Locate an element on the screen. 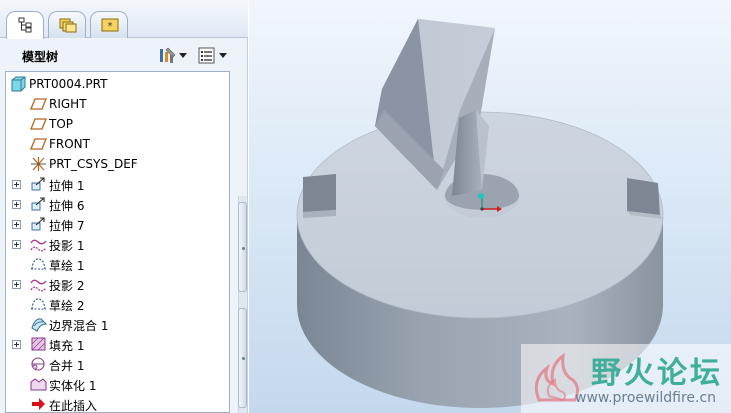 The height and width of the screenshot is (413, 731). folder-browser-icon is located at coordinates (68, 25).